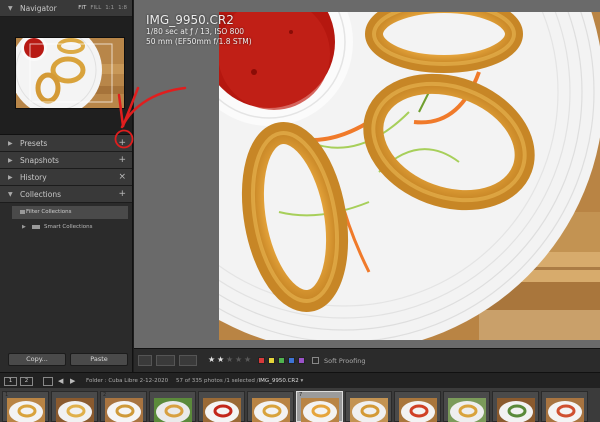 This screenshot has height=422, width=600. What do you see at coordinates (66, 177) in the screenshot?
I see `history-header: ▶ History ×` at bounding box center [66, 177].